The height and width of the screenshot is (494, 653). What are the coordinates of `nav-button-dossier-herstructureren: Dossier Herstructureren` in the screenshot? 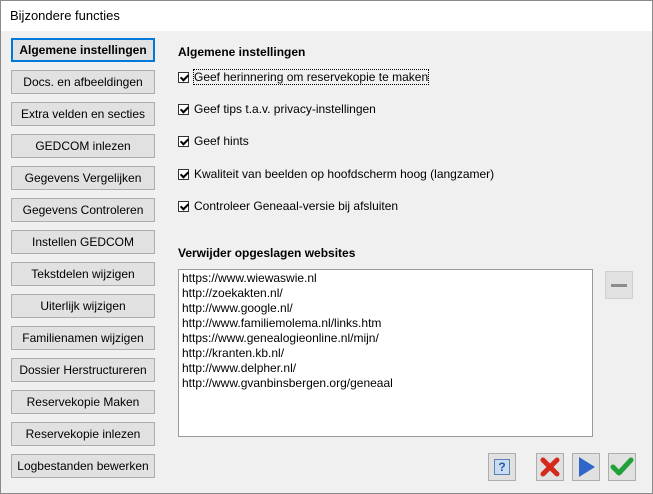 It's located at (83, 370).